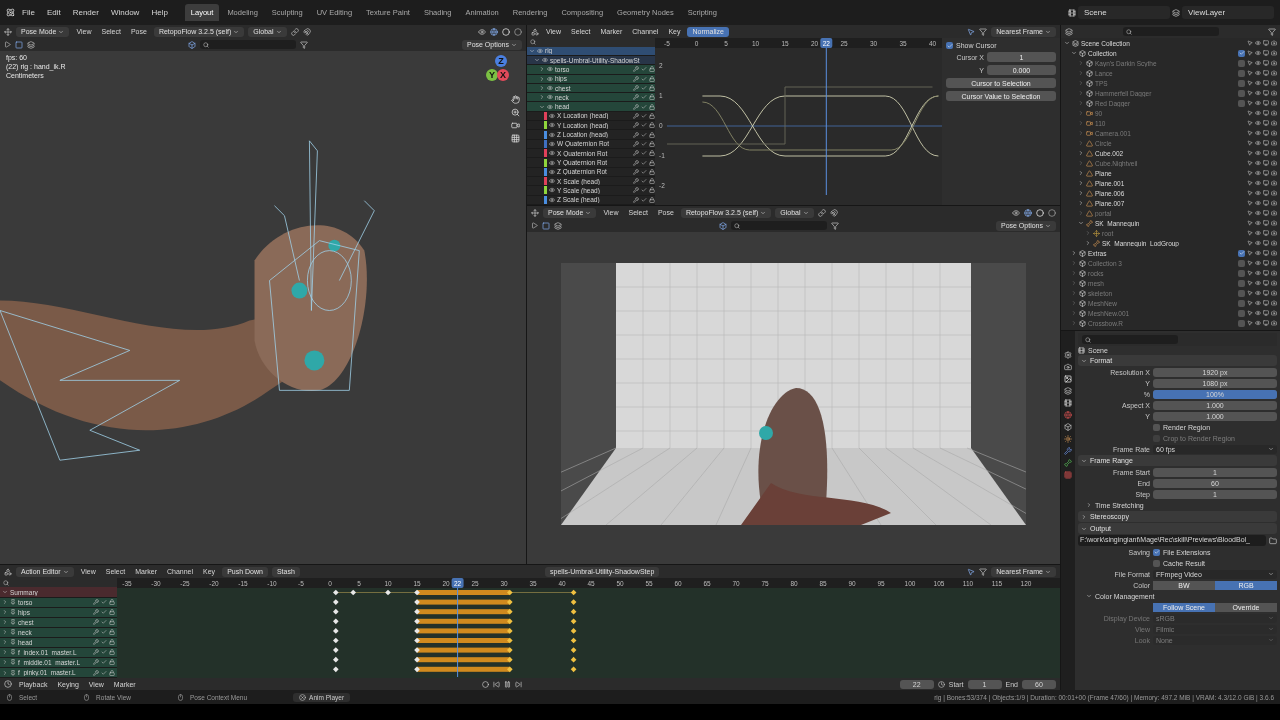 This screenshot has width=1280, height=720. I want to click on axis-gizmo-ball: X, so click(503, 75).